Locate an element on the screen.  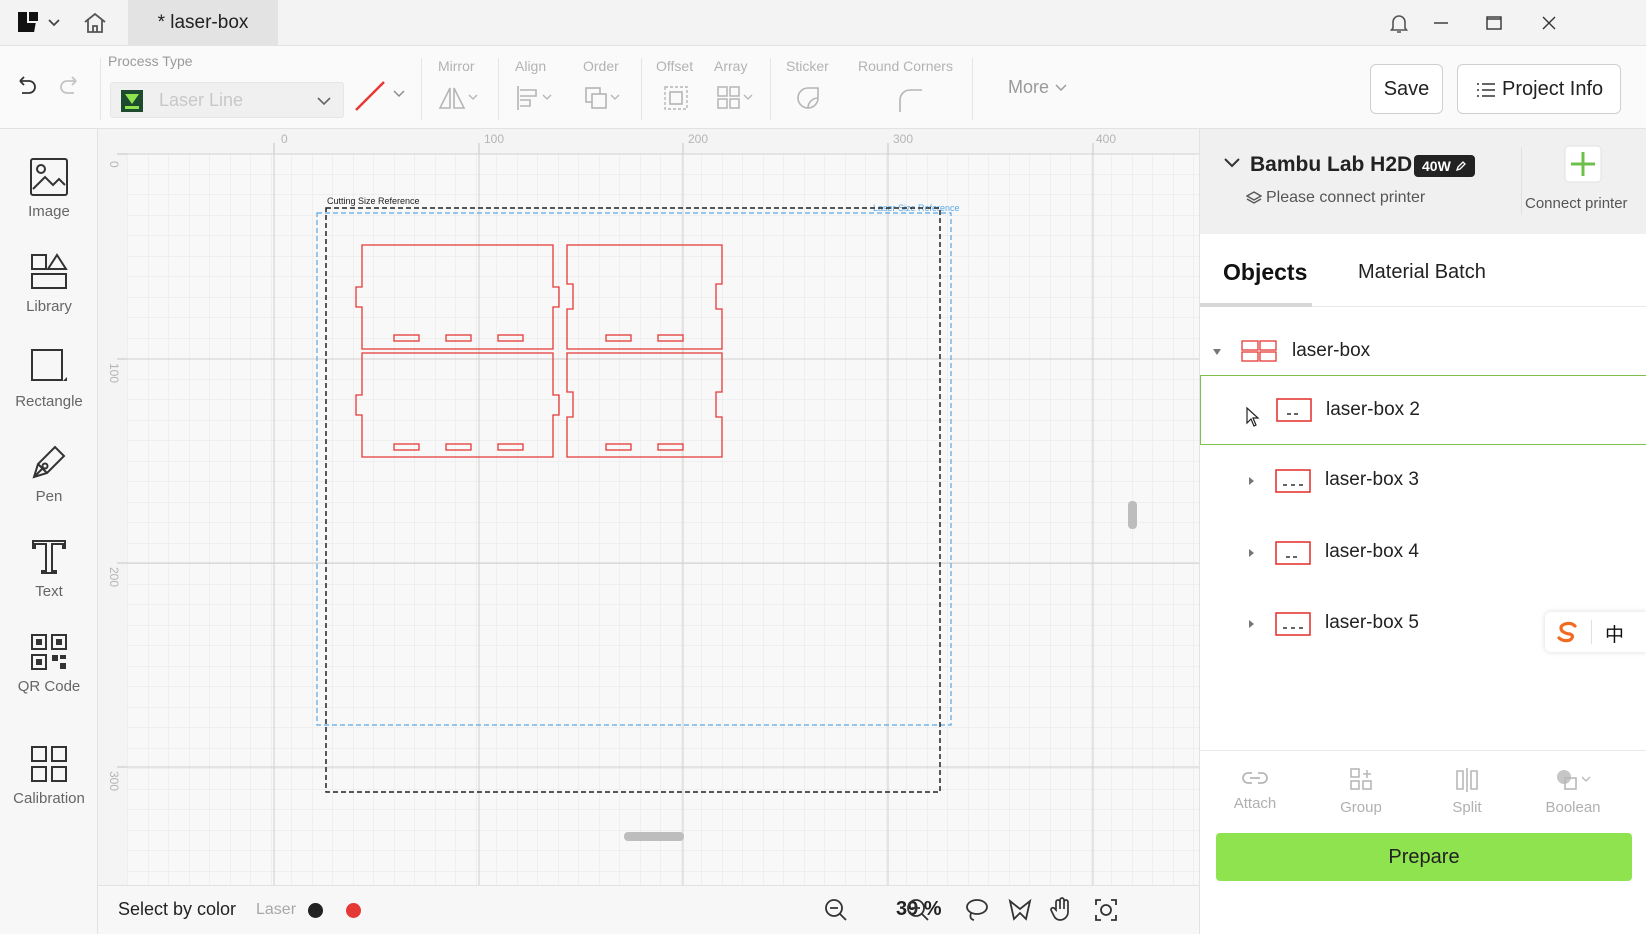
ime-widget: 中 is located at coordinates (1595, 632).